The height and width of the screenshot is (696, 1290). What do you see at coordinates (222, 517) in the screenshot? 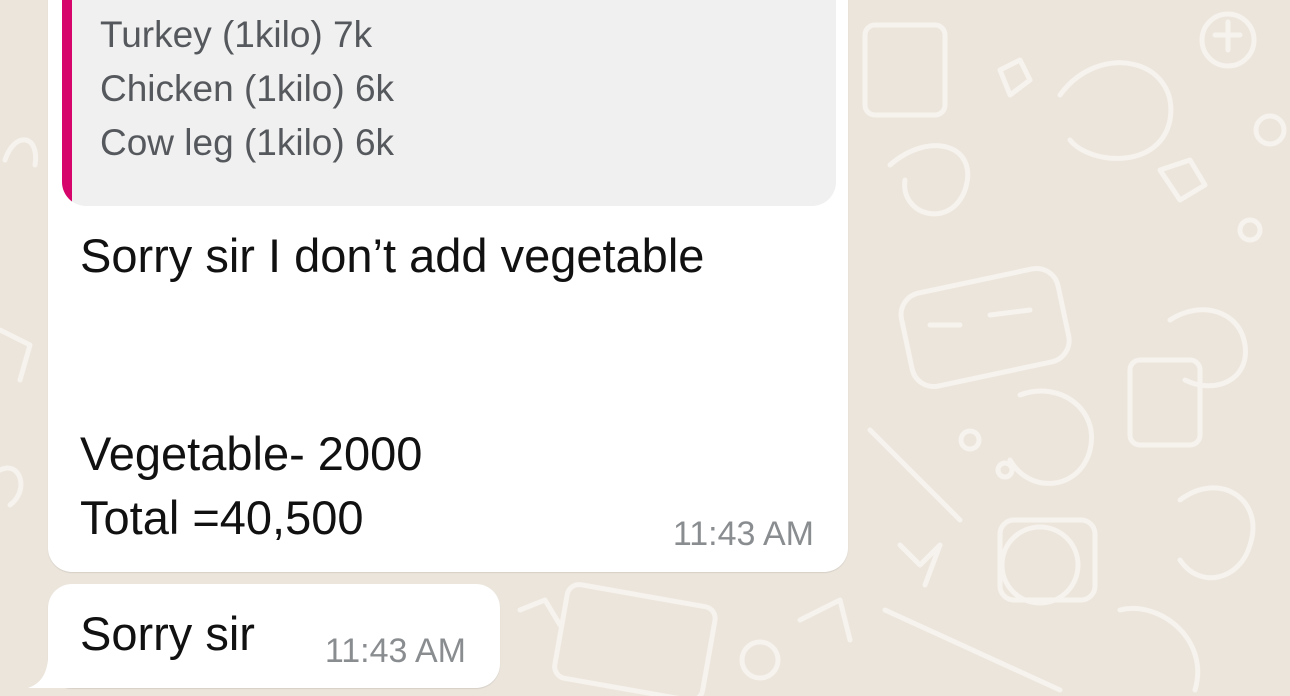
I see `message-text: Total =40,500` at bounding box center [222, 517].